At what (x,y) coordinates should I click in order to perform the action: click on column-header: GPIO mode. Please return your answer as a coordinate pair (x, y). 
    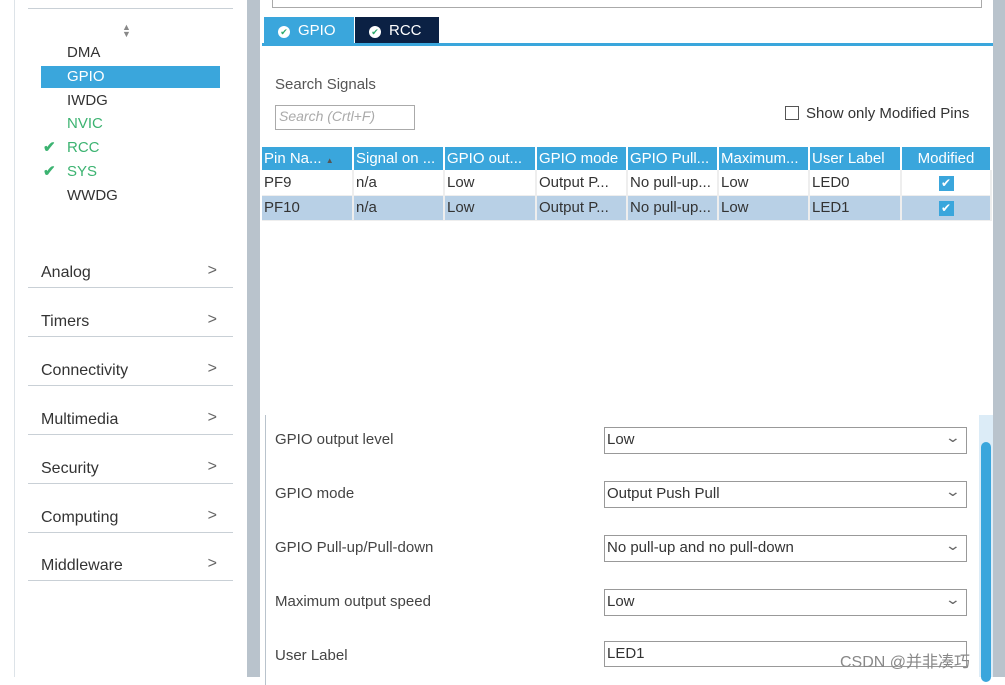
    Looking at the image, I should click on (582, 158).